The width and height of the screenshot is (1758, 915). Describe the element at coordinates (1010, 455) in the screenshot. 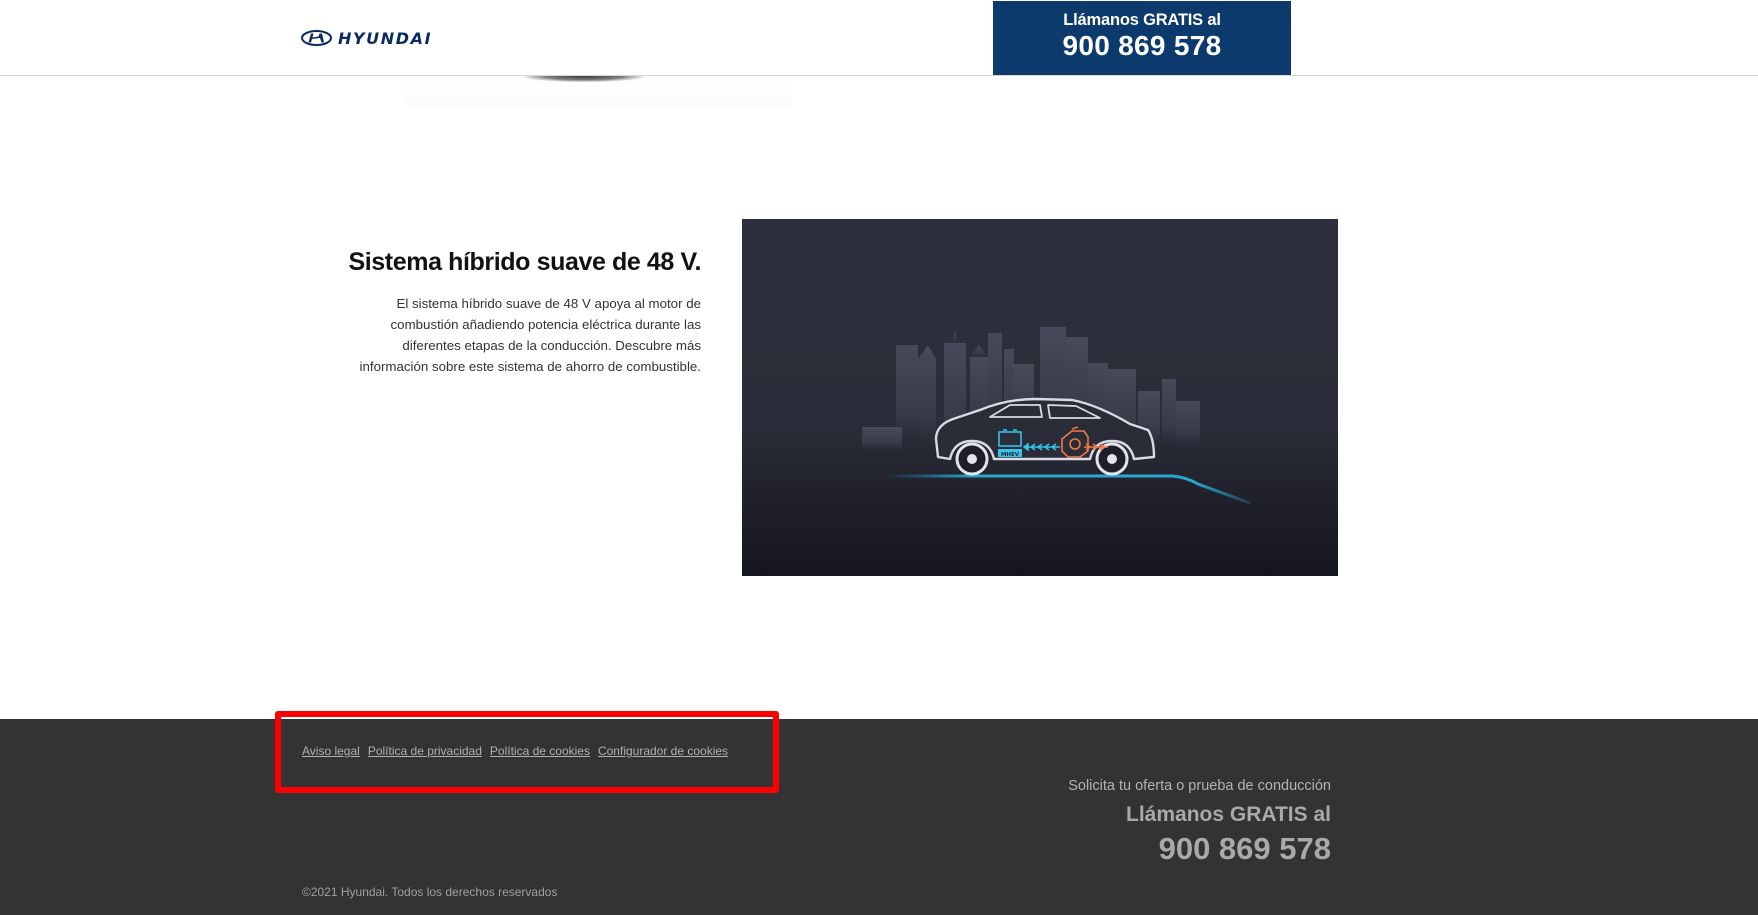

I see `mhev-badge: MHEV` at that location.